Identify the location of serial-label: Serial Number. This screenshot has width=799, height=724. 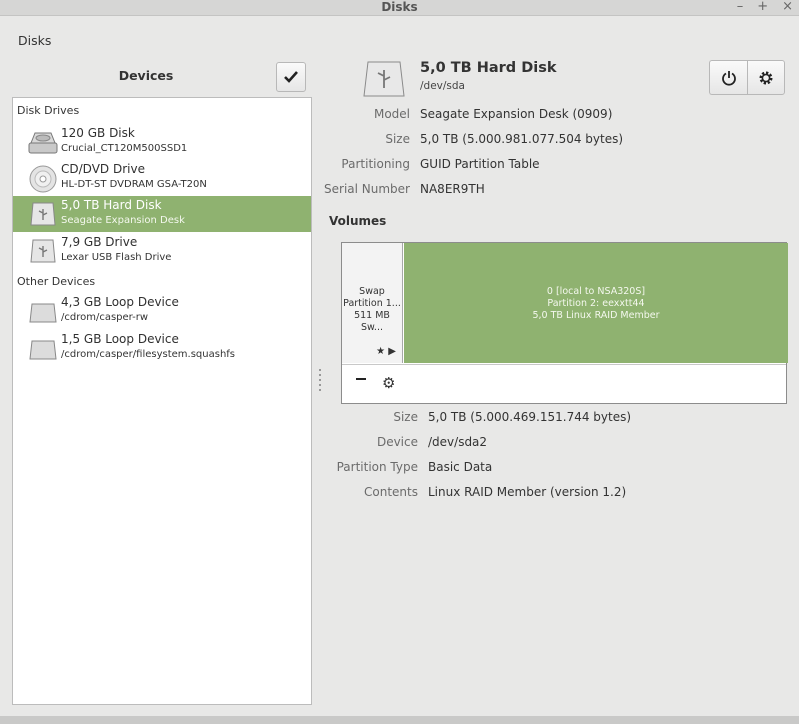
(367, 189).